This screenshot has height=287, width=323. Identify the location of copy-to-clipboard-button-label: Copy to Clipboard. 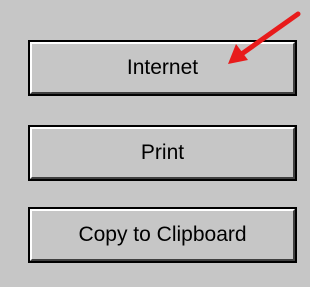
(162, 234).